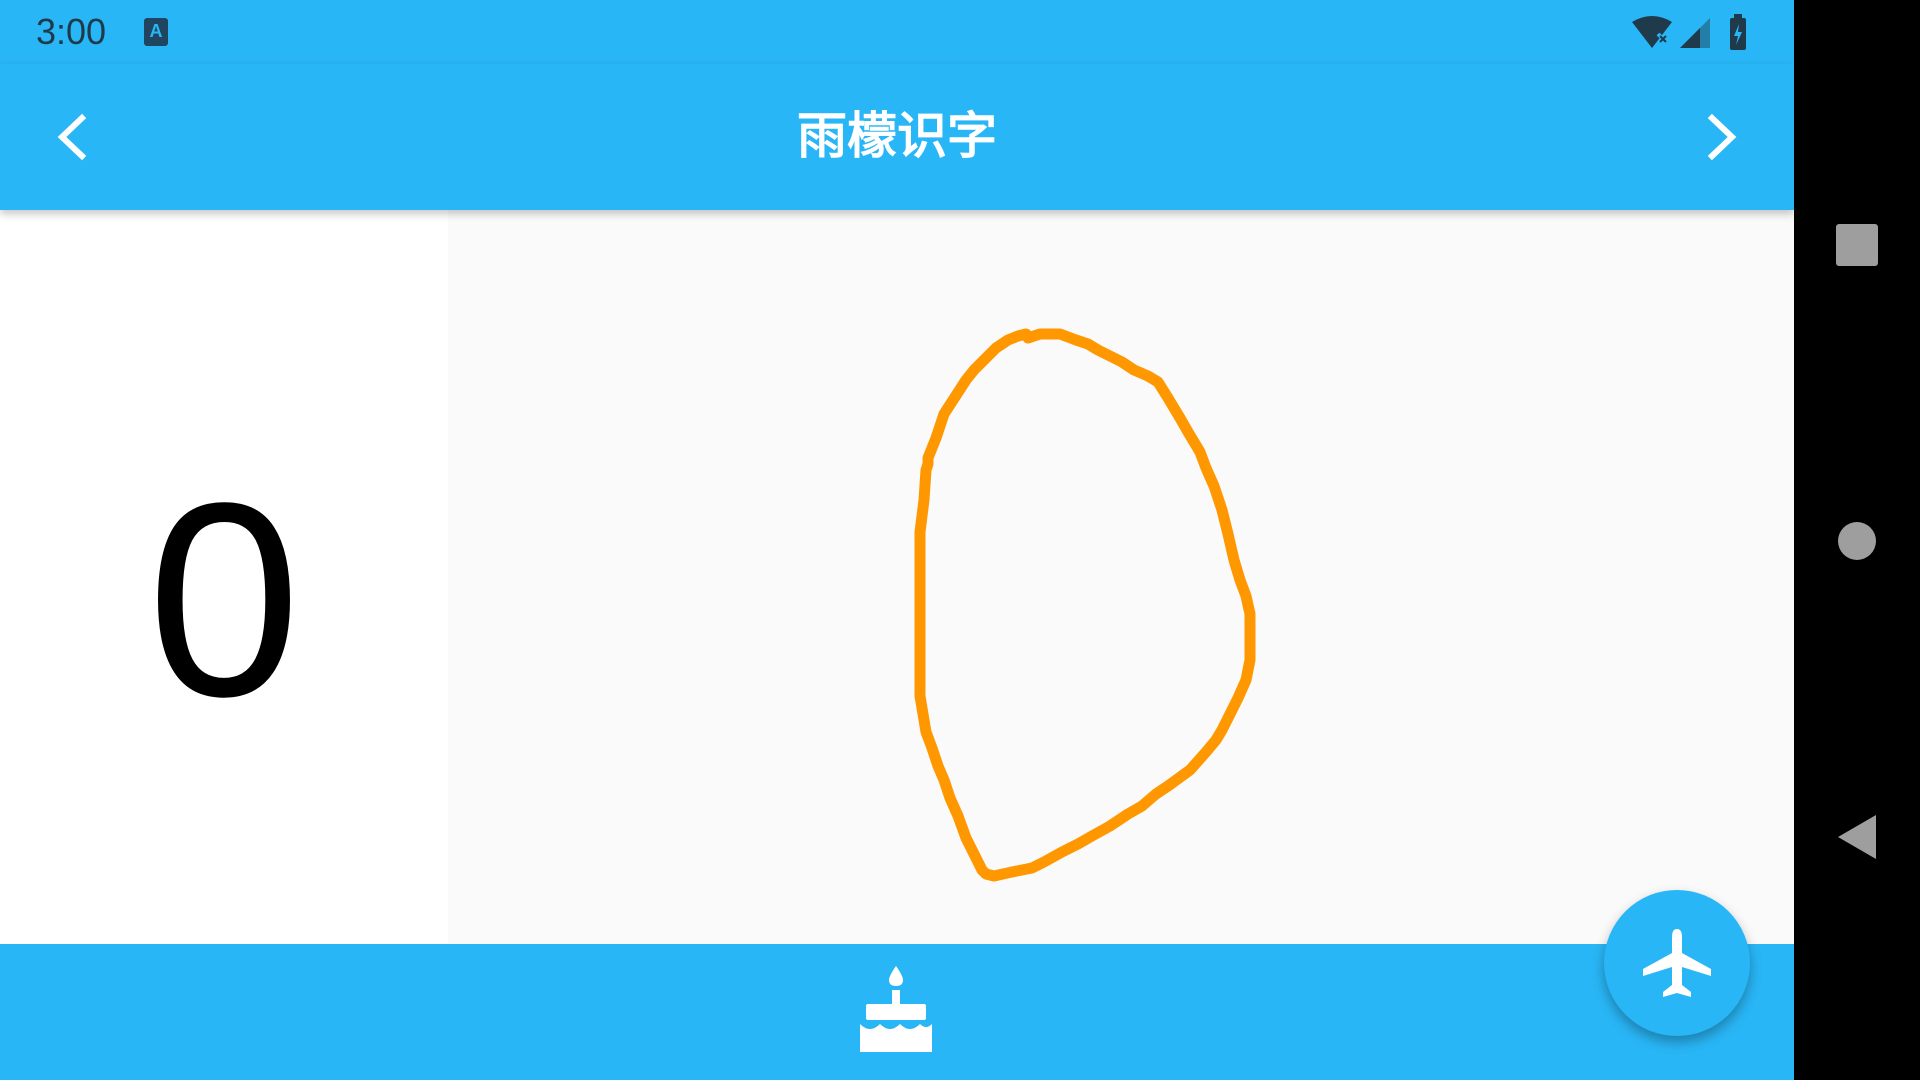 The height and width of the screenshot is (1080, 1920). I want to click on forward-button, so click(1721, 137).